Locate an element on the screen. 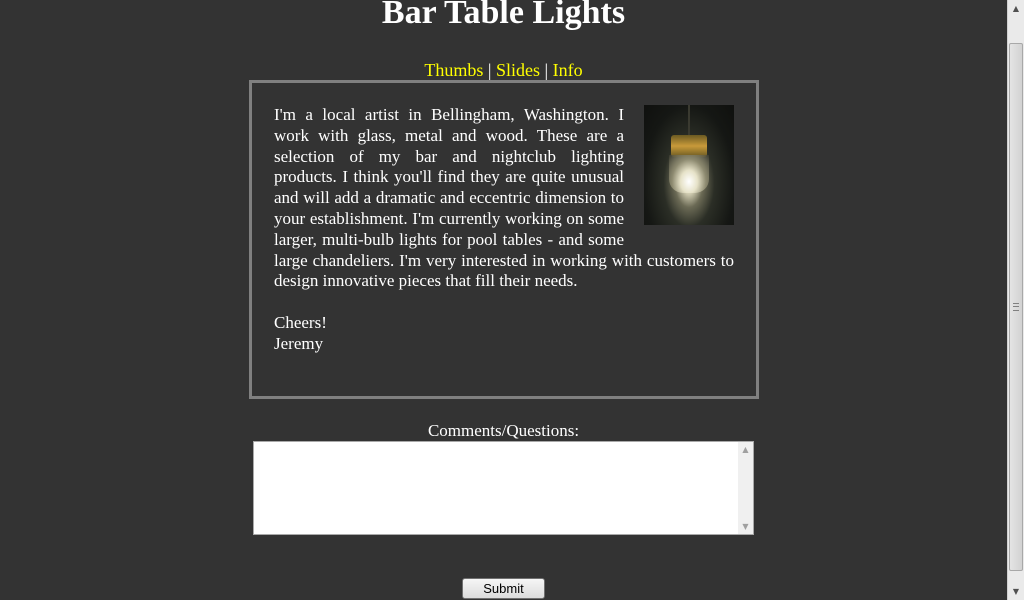  lamp-glass is located at coordinates (689, 174).